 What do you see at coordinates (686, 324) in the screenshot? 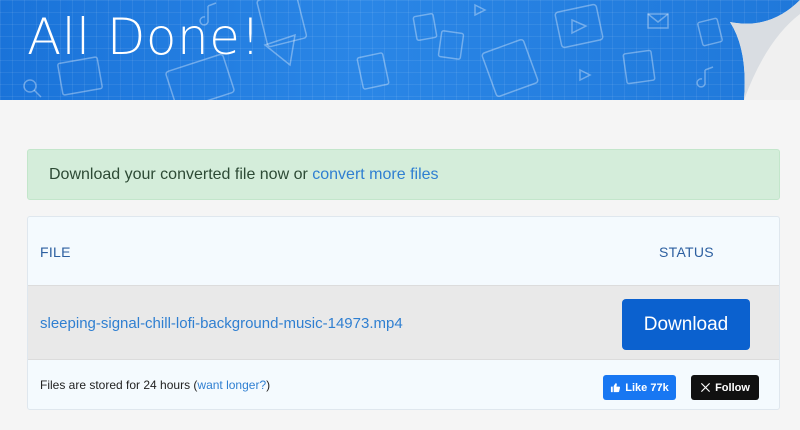
I see `download-button: Download` at bounding box center [686, 324].